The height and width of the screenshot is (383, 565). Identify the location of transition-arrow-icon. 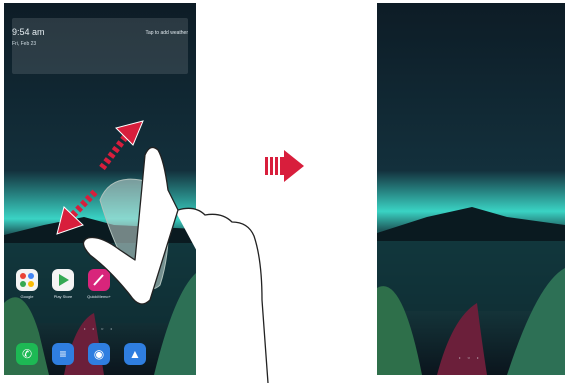
(284, 166).